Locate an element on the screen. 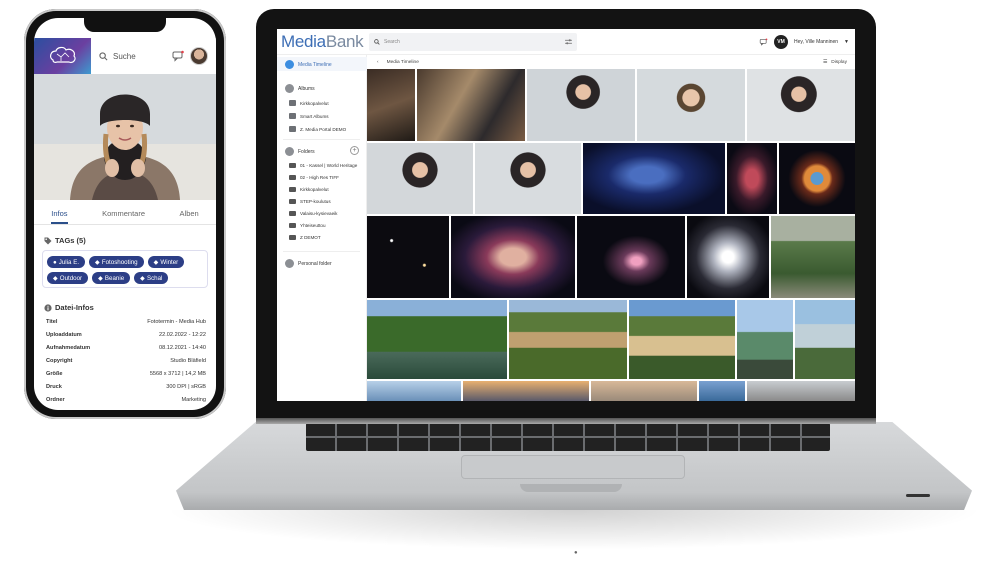  info-row: Ordner Marketing is located at coordinates (126, 400).